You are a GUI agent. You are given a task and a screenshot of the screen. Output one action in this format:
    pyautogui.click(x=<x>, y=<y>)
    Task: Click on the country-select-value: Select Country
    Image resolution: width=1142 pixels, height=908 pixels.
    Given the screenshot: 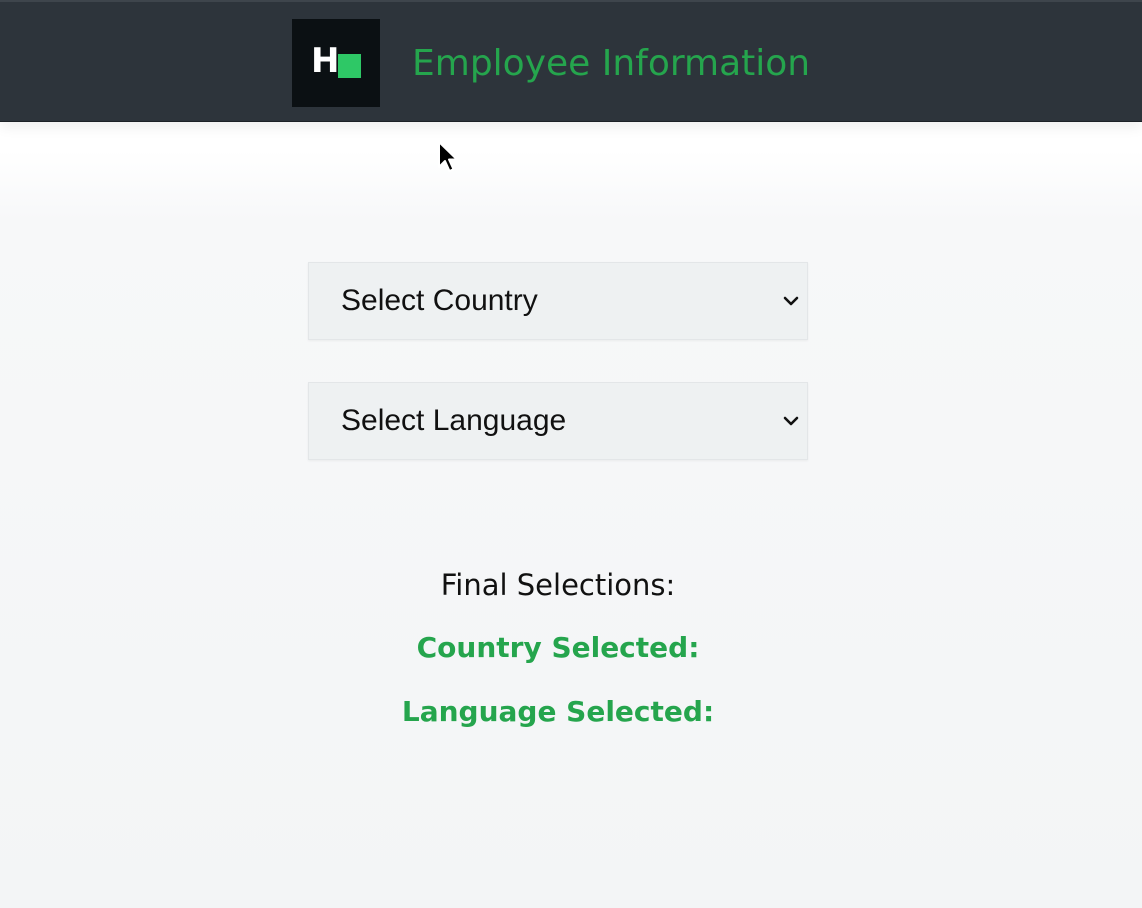 What is the action you would take?
    pyautogui.click(x=439, y=300)
    